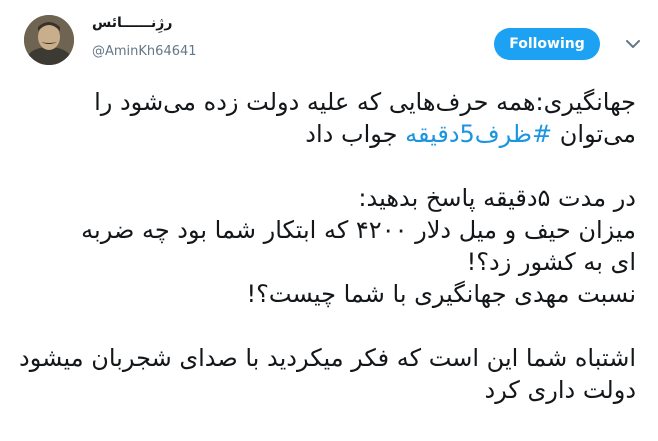 The width and height of the screenshot is (658, 441). What do you see at coordinates (355, 134) in the screenshot?
I see `tweet-text-segment: جواب داد` at bounding box center [355, 134].